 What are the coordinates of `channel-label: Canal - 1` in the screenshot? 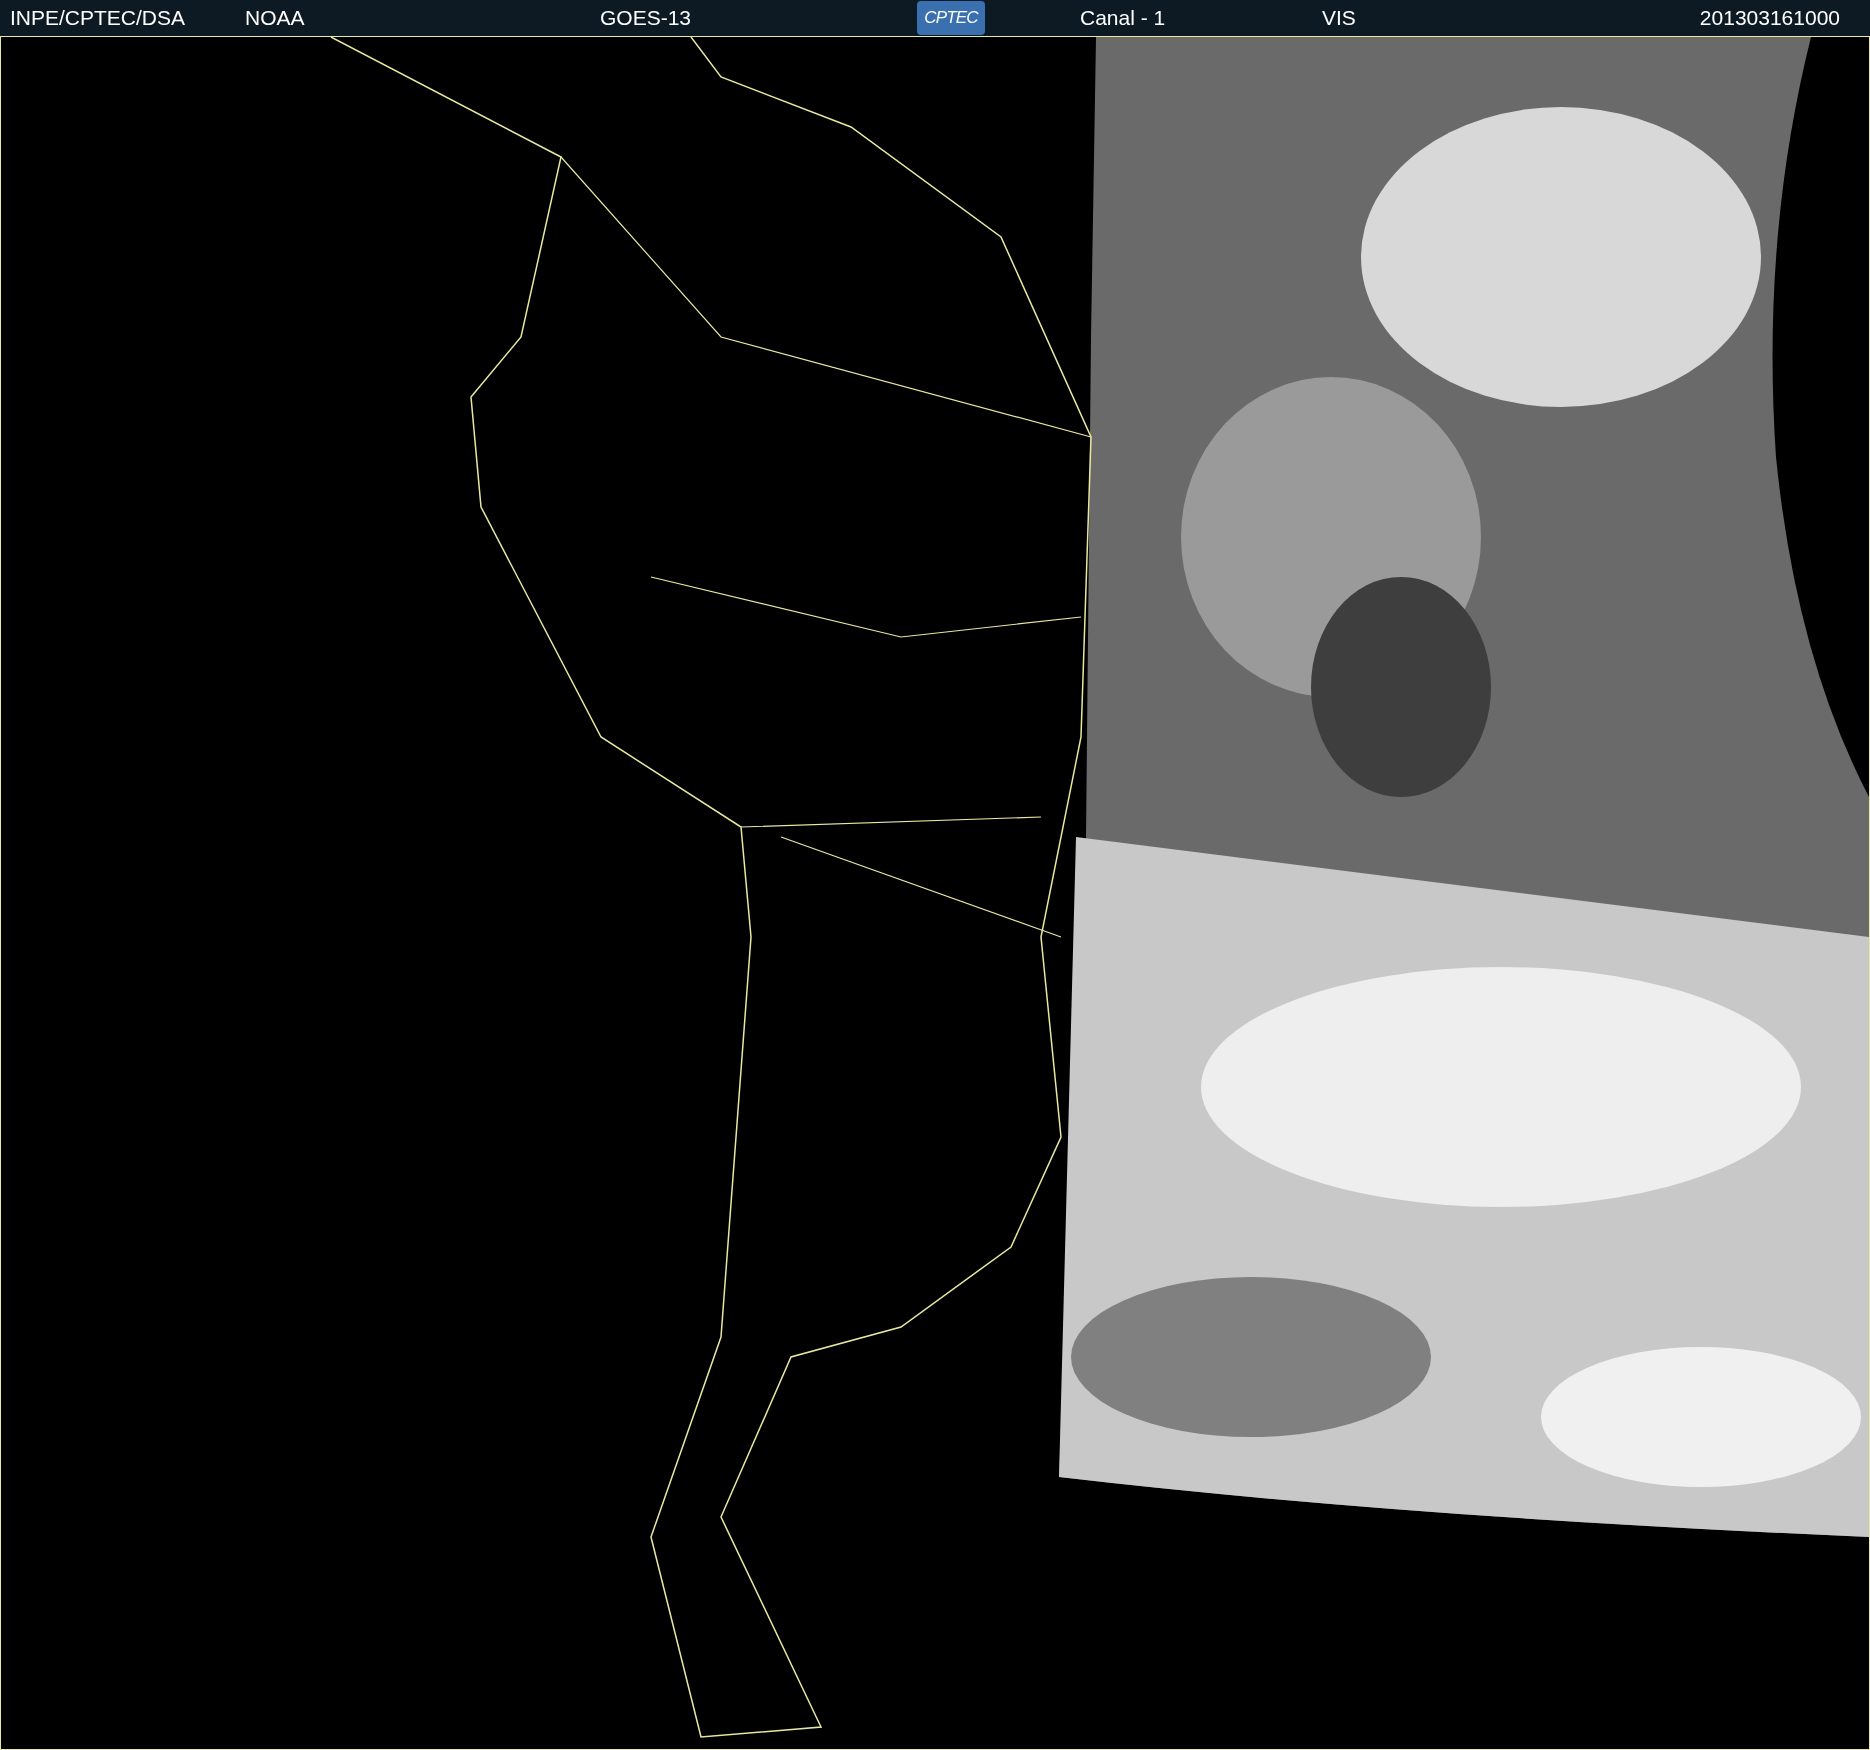 It's located at (1123, 18).